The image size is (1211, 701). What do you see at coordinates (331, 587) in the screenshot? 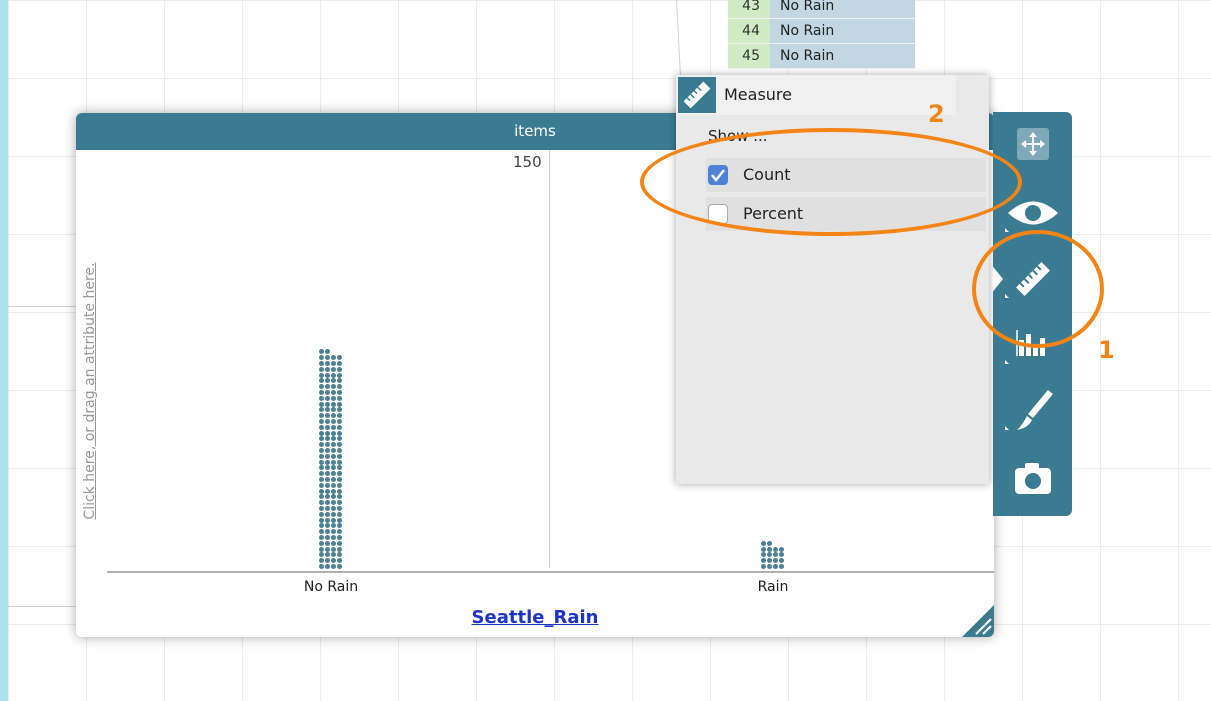
I see `x-tick-label: No Rain` at bounding box center [331, 587].